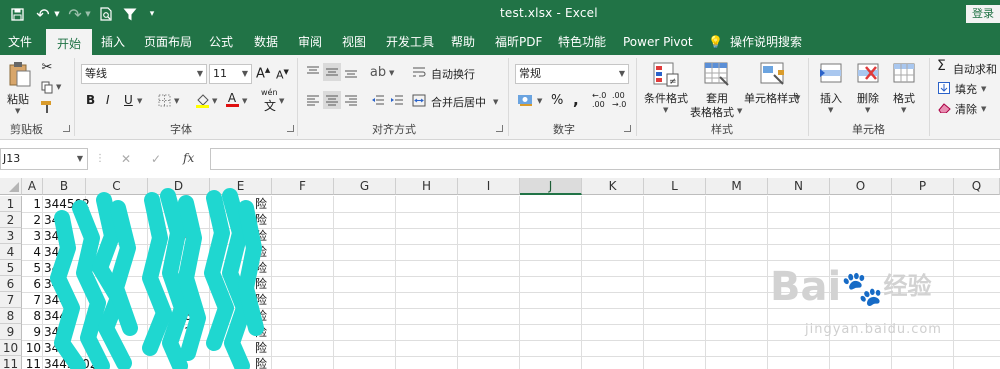  Describe the element at coordinates (188, 158) in the screenshot. I see `insert-function-button: fx` at that location.